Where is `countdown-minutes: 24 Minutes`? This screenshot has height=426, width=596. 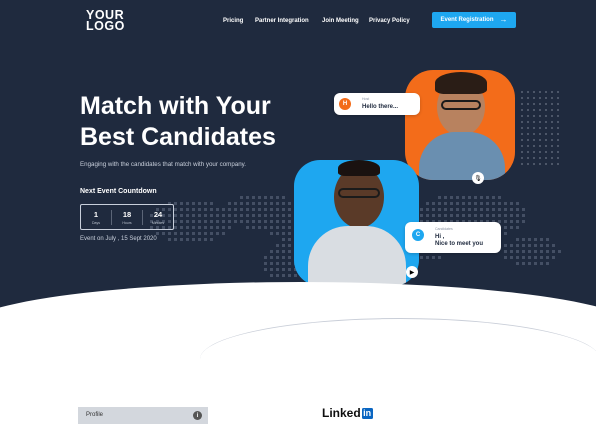 countdown-minutes: 24 Minutes is located at coordinates (157, 217).